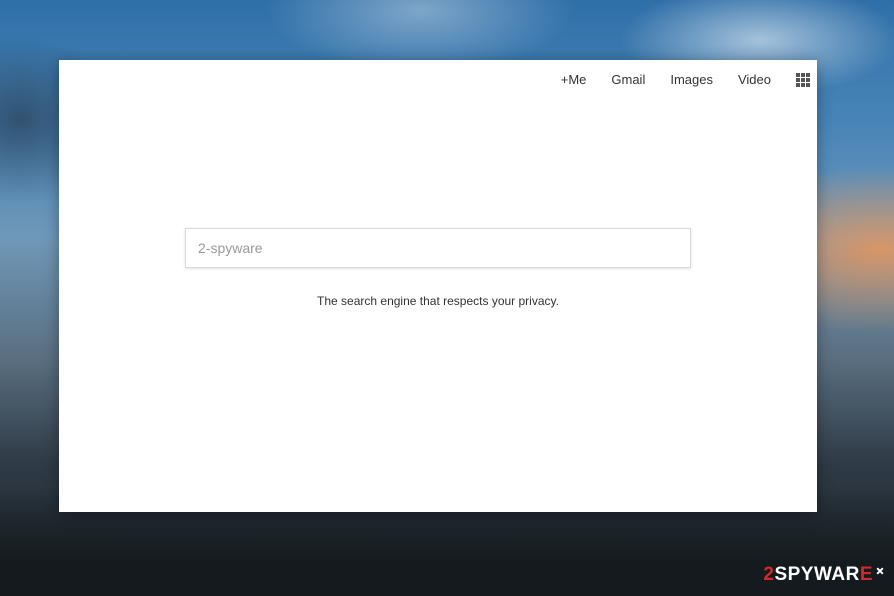 The width and height of the screenshot is (894, 596). What do you see at coordinates (879, 571) in the screenshot?
I see `cross-icon` at bounding box center [879, 571].